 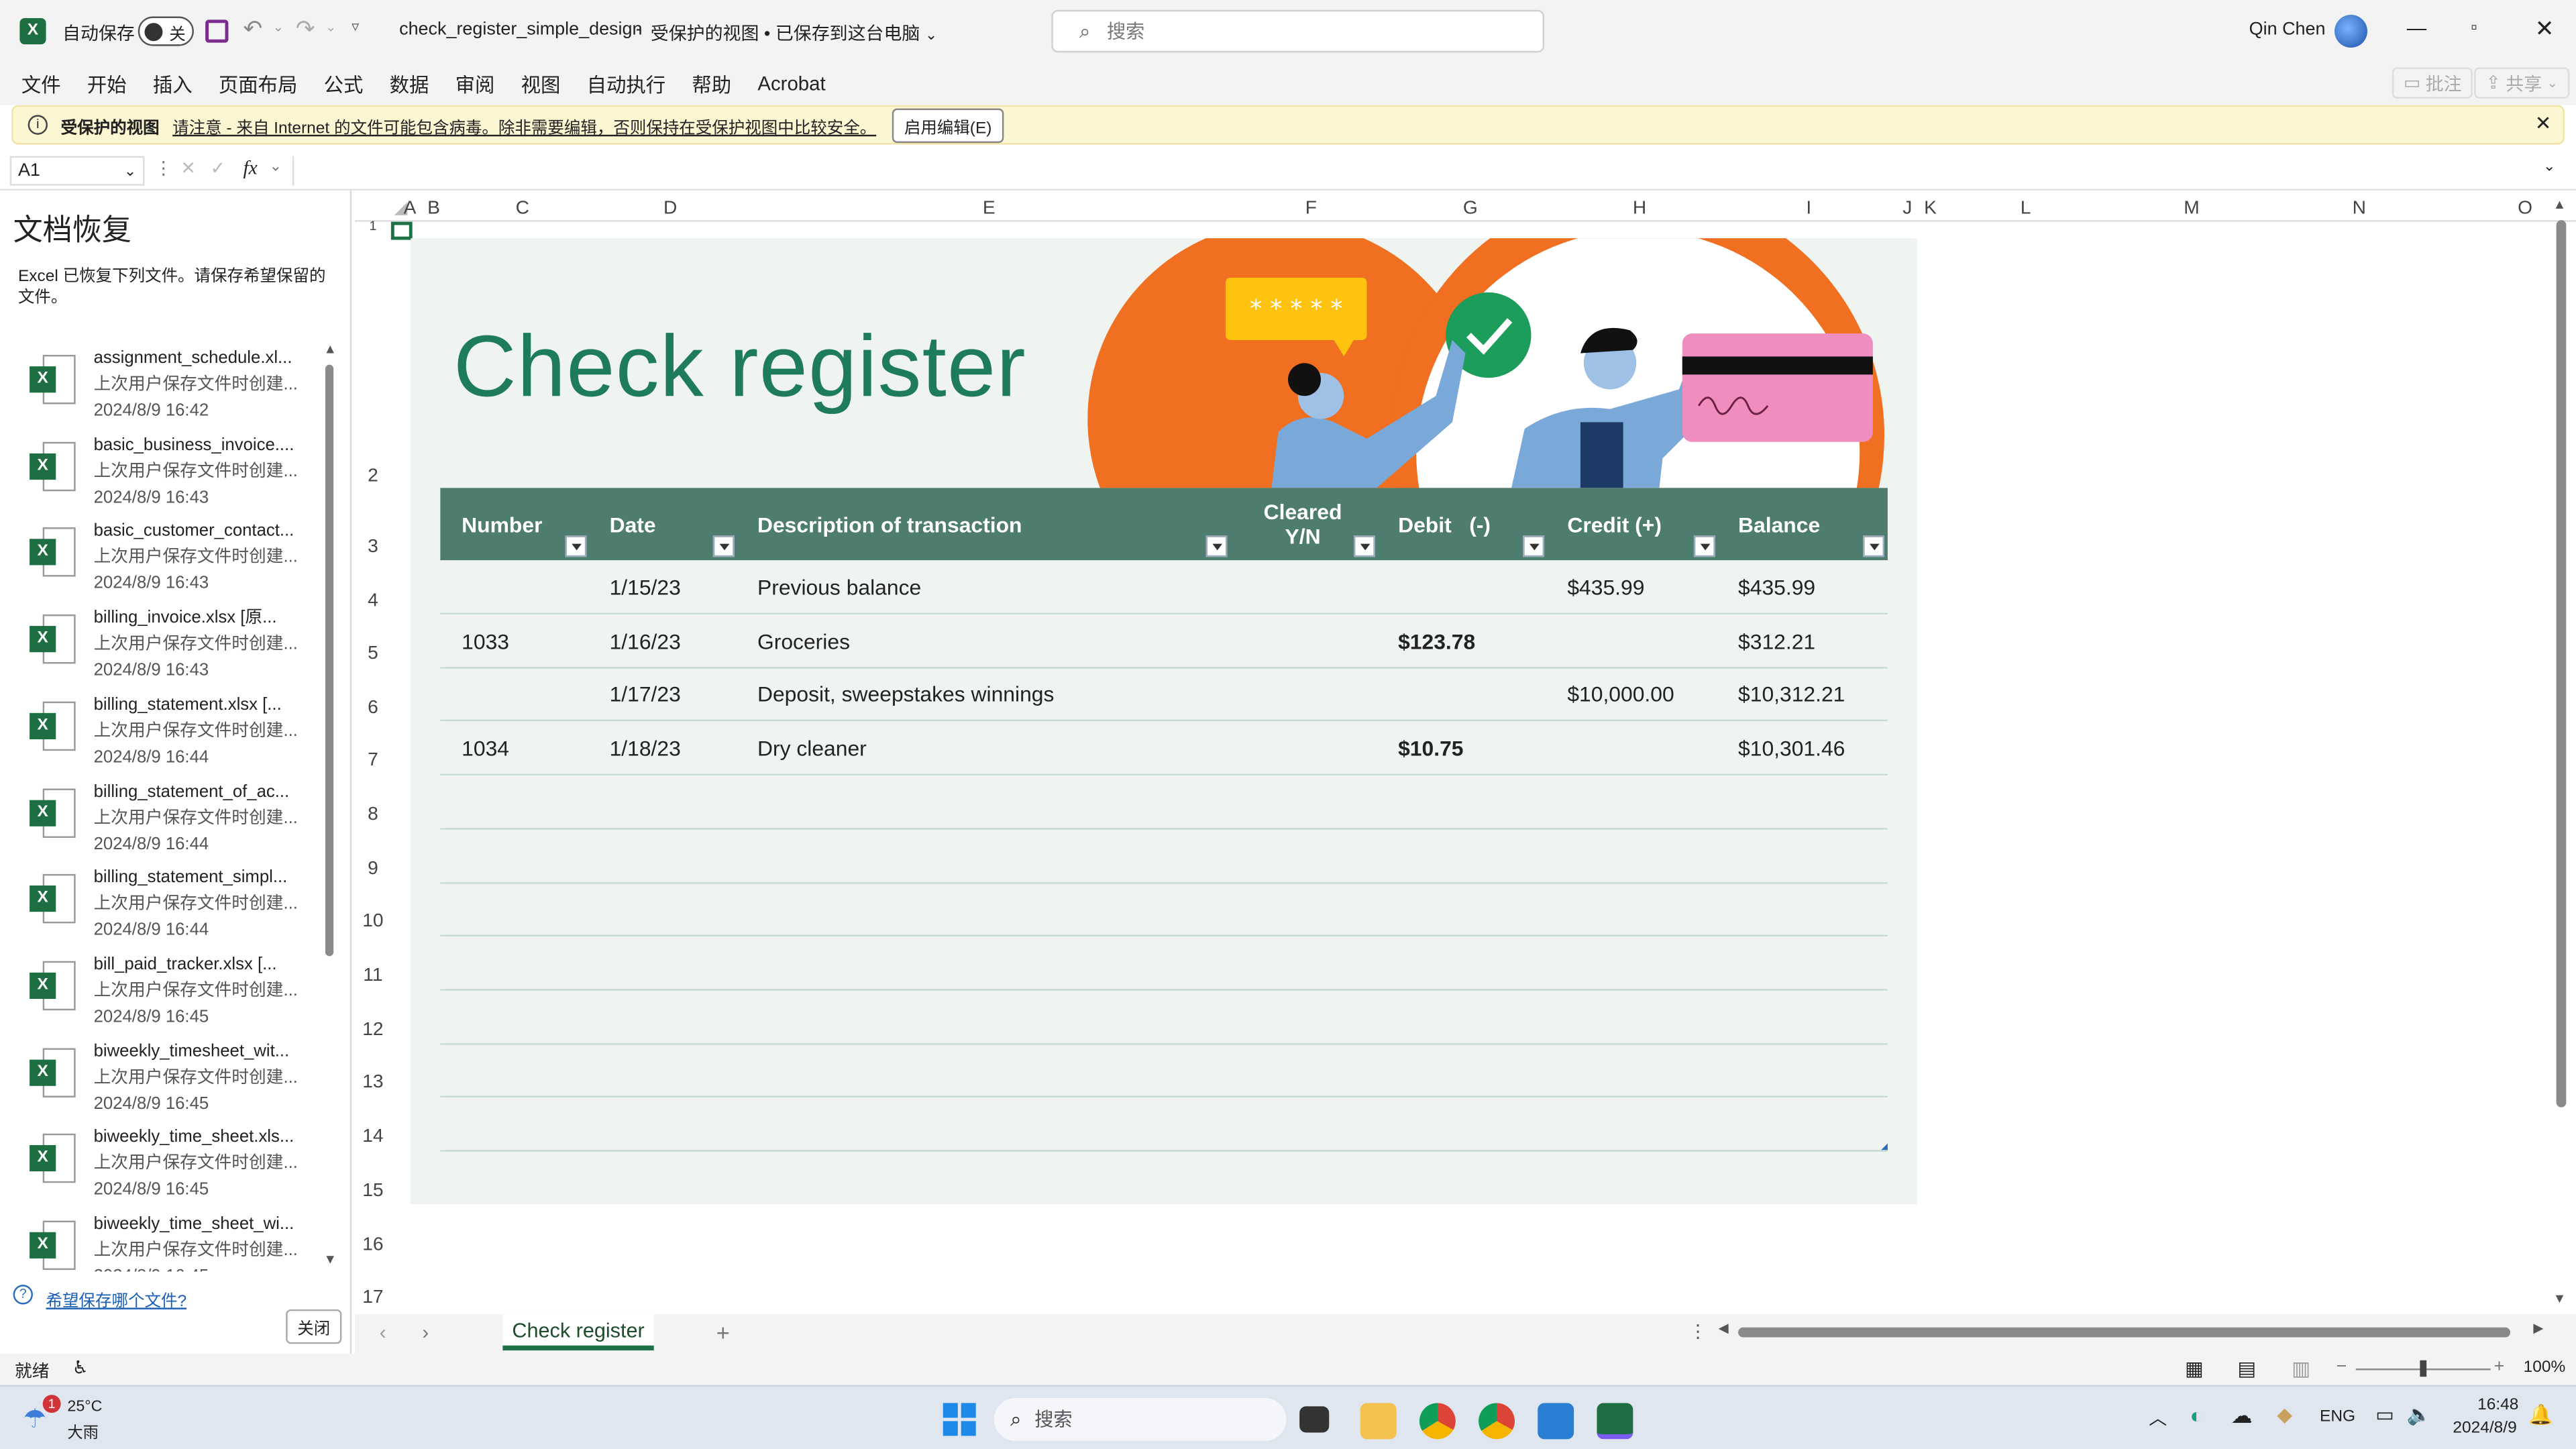 I want to click on more-icon: ⋮, so click(x=163, y=168).